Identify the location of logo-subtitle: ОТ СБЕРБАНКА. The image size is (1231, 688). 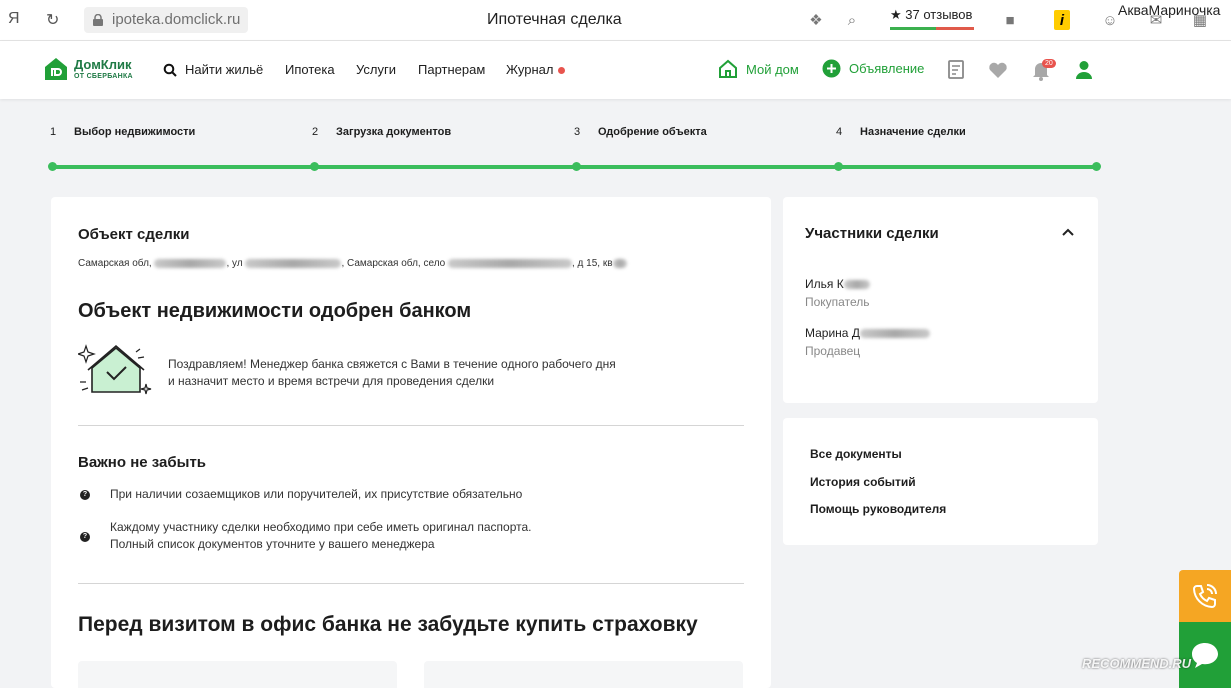
(103, 76).